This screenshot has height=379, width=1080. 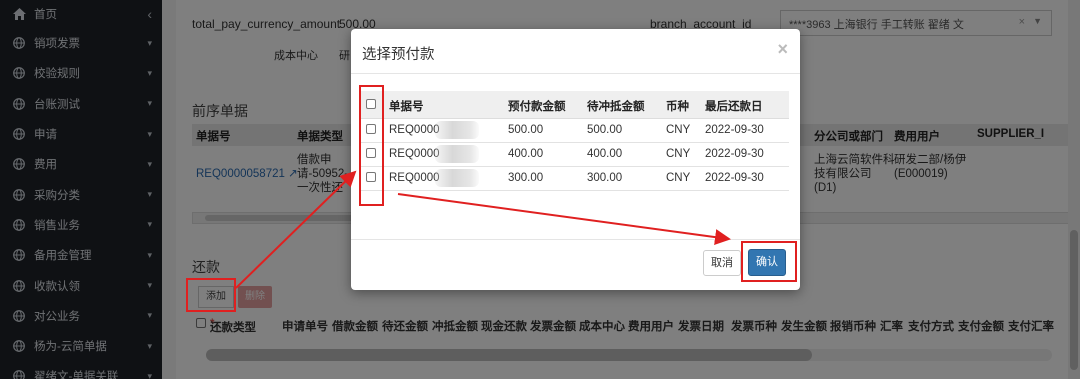 I want to click on row-pending-amount: 300.00, so click(x=605, y=178).